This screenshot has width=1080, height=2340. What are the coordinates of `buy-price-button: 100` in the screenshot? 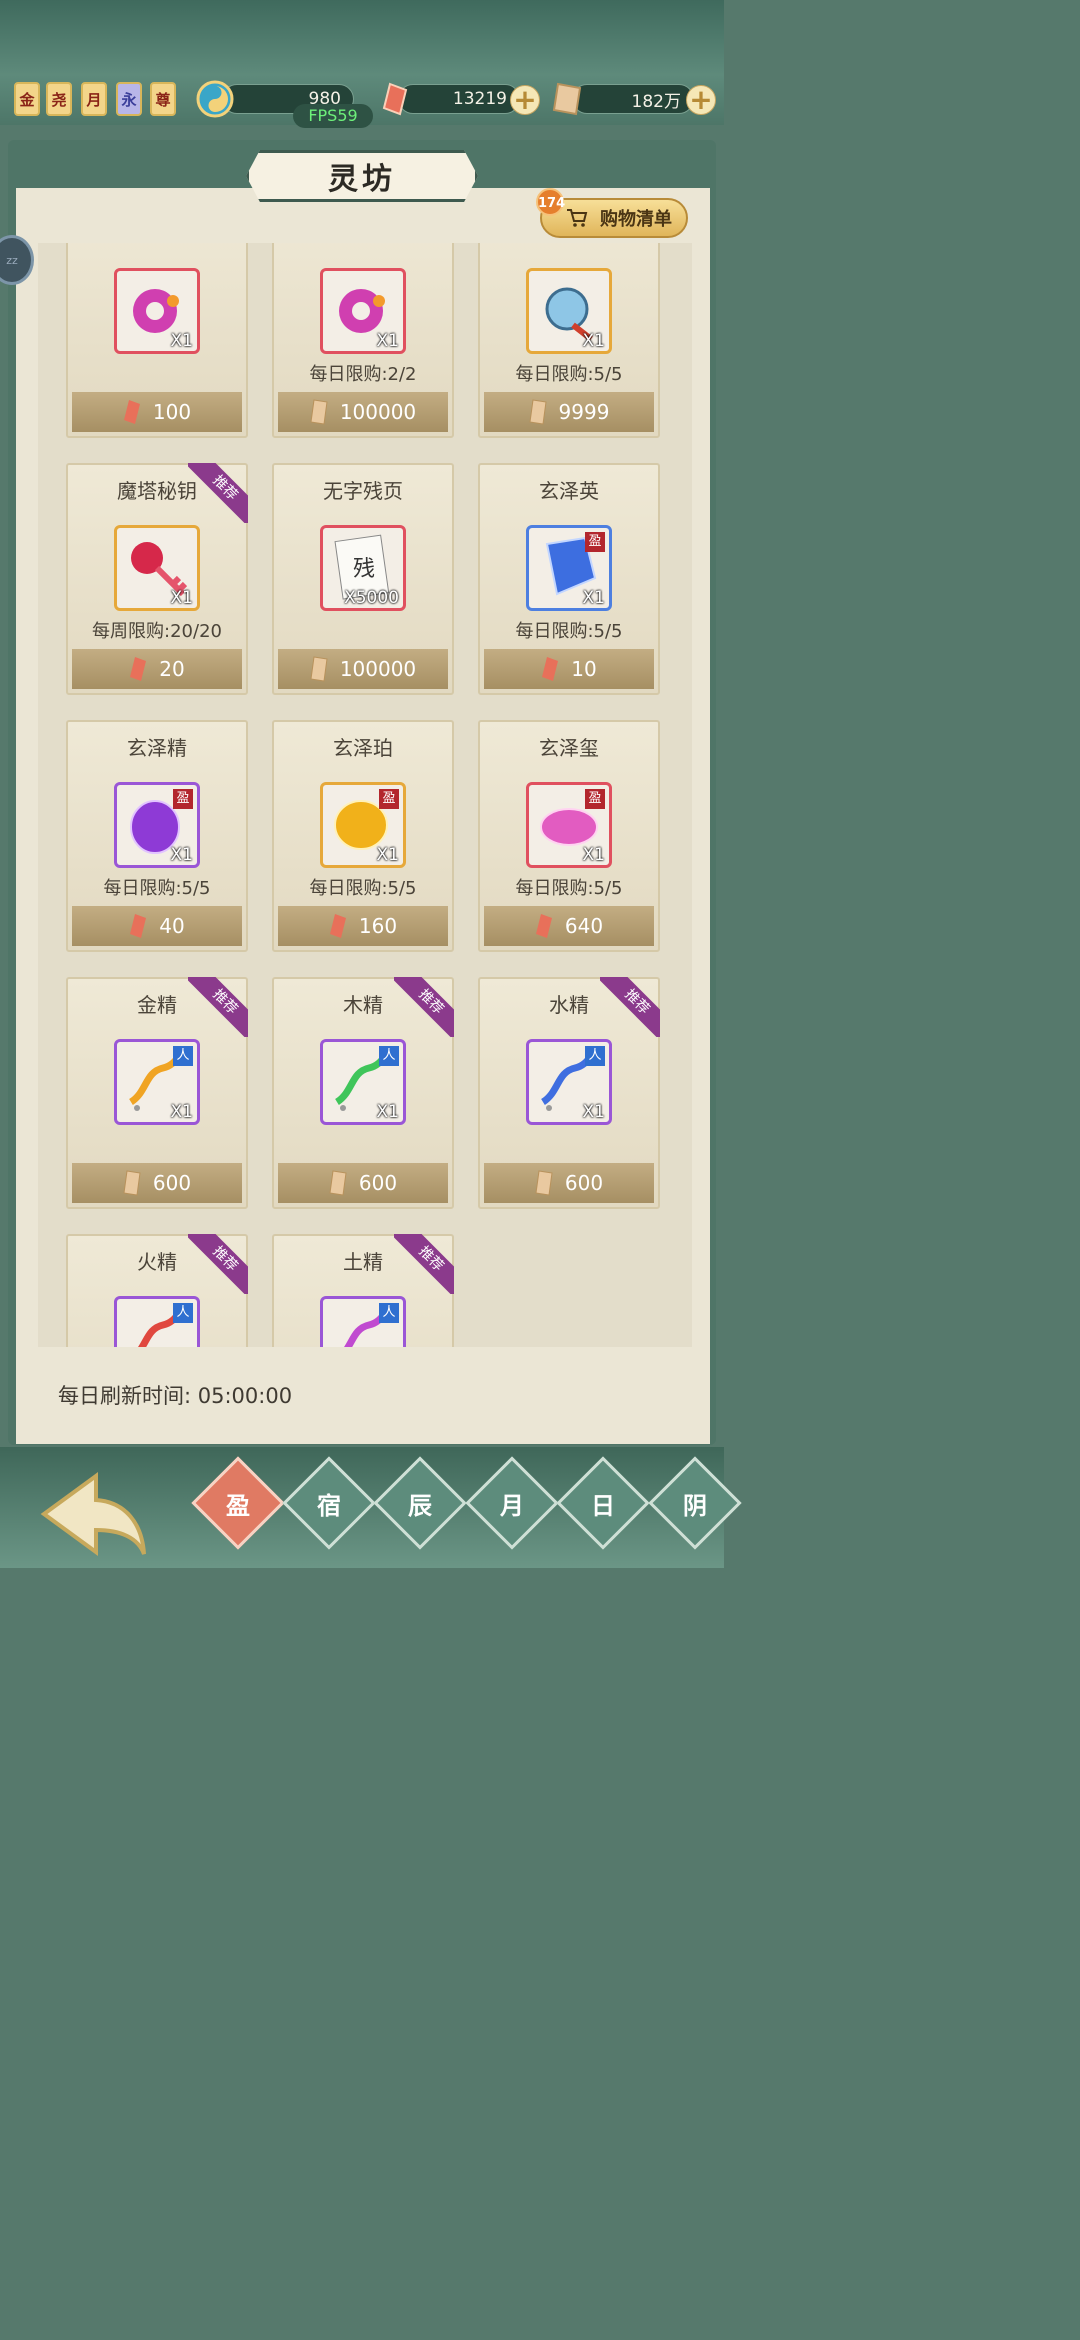 It's located at (157, 412).